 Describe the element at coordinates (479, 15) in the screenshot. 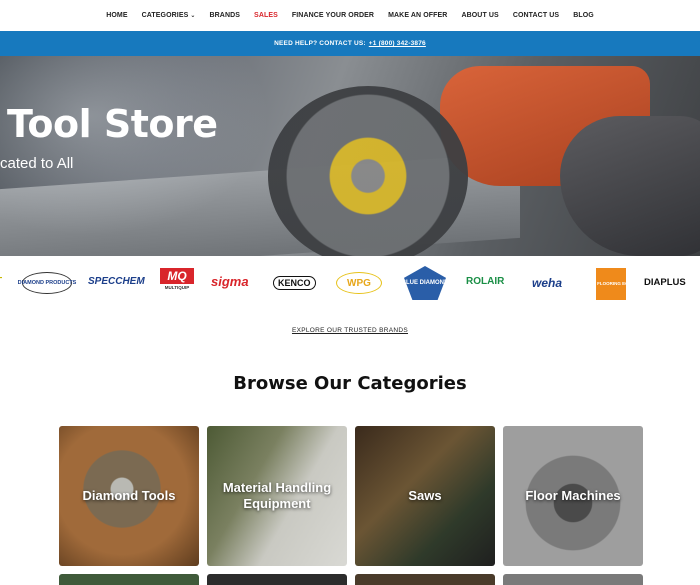

I see `nav-about-us: ABOUT US` at that location.